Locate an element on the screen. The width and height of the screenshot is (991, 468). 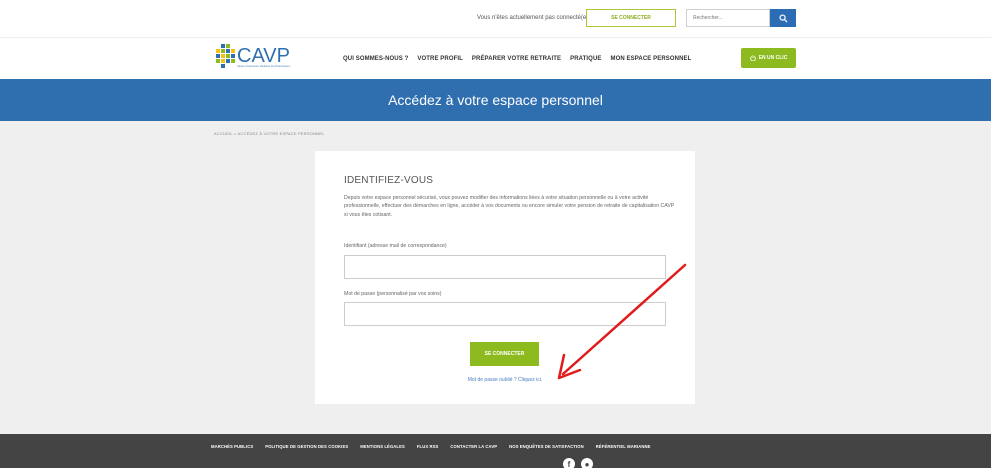
en-un-clic-button: EN UN CLIC is located at coordinates (768, 58).